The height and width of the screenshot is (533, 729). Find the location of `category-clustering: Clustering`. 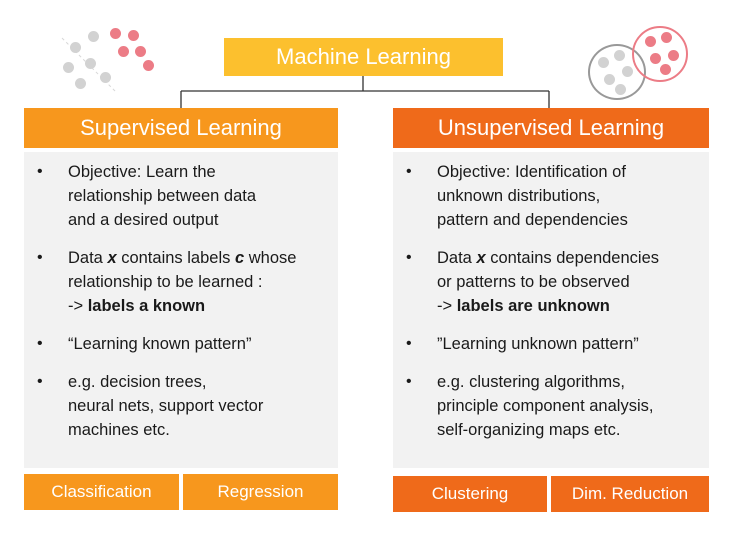

category-clustering: Clustering is located at coordinates (470, 494).